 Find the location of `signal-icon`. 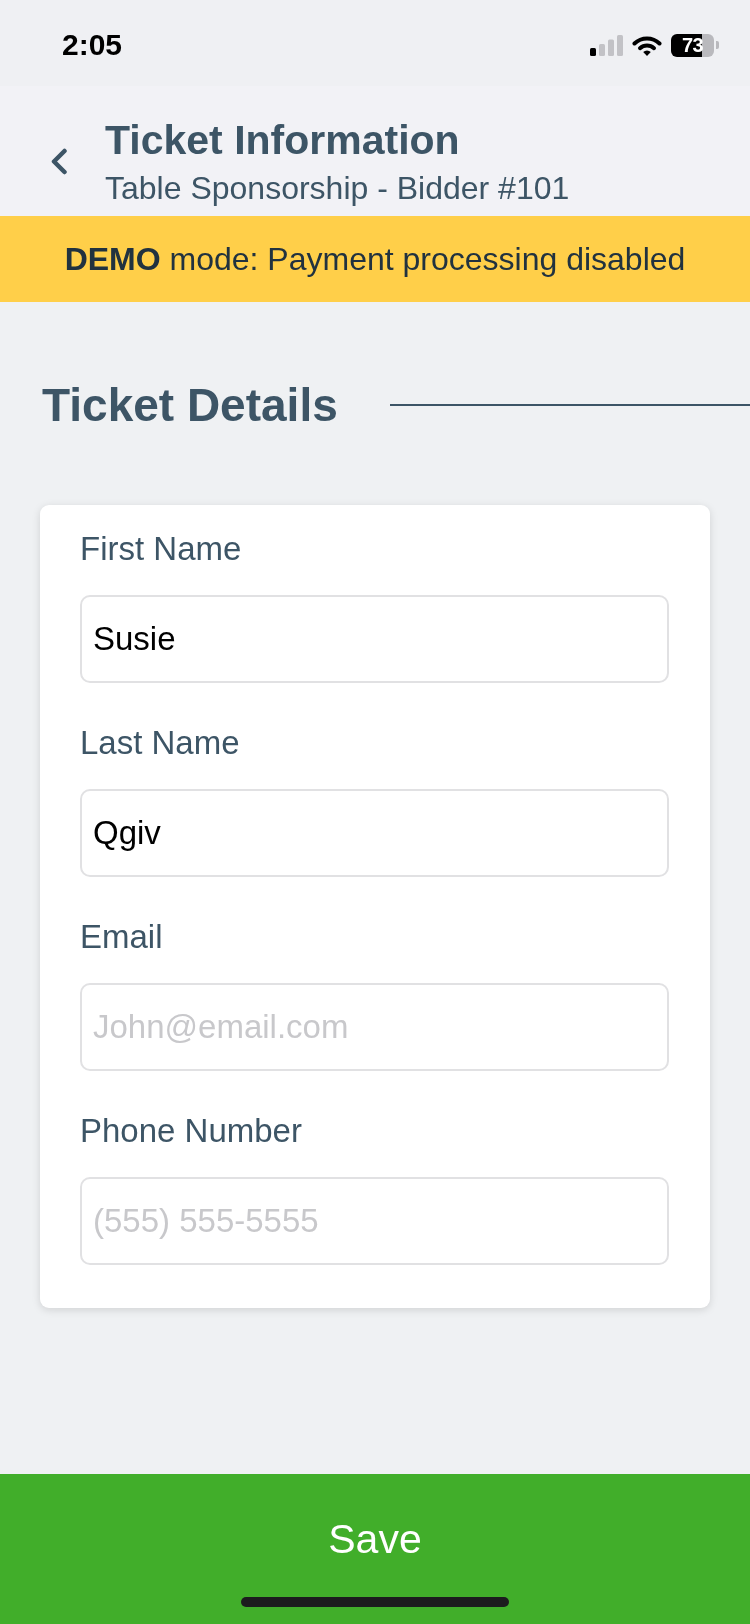

signal-icon is located at coordinates (606, 45).